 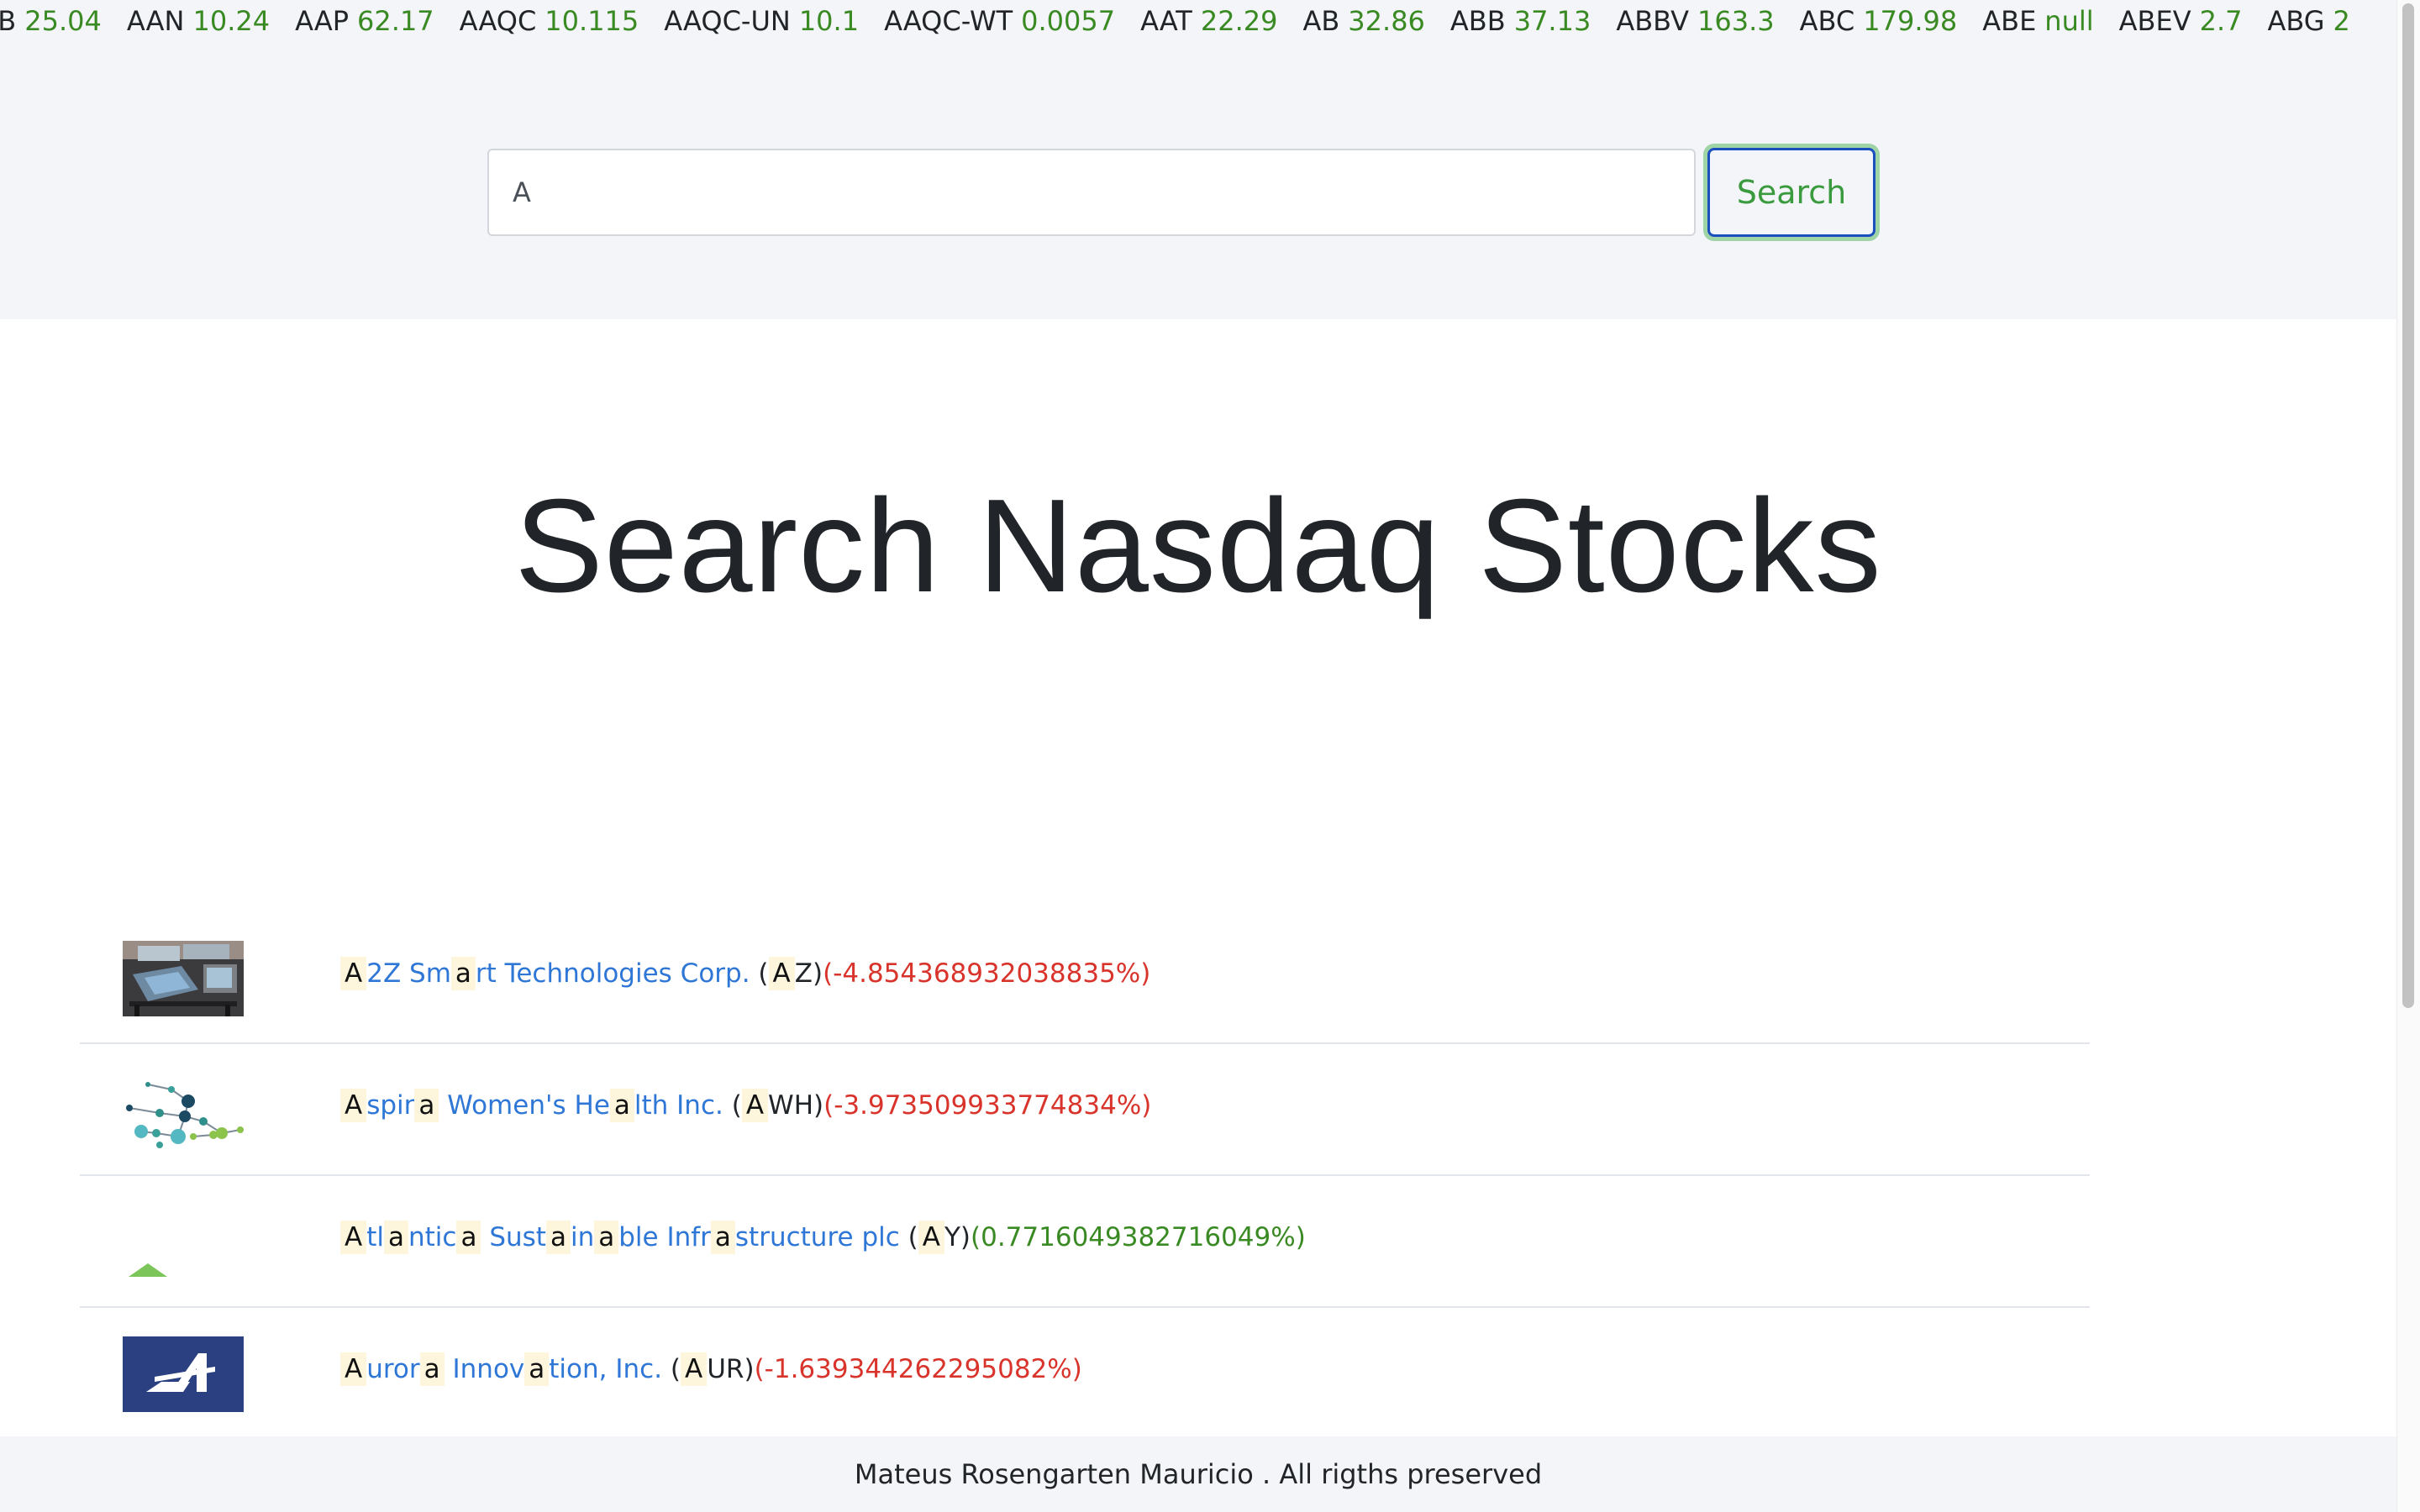 What do you see at coordinates (1911, 21) in the screenshot?
I see `ticker-price: 179.98` at bounding box center [1911, 21].